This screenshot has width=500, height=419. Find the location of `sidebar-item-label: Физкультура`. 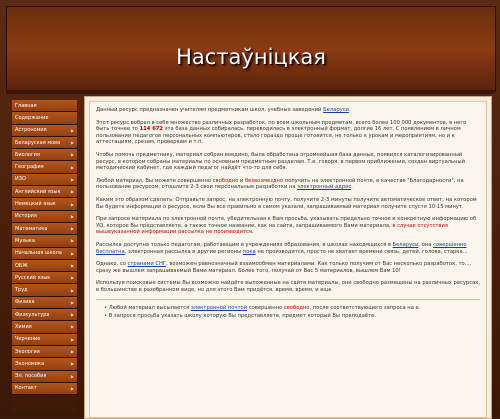

sidebar-item-label: Физкультура is located at coordinates (32, 314).